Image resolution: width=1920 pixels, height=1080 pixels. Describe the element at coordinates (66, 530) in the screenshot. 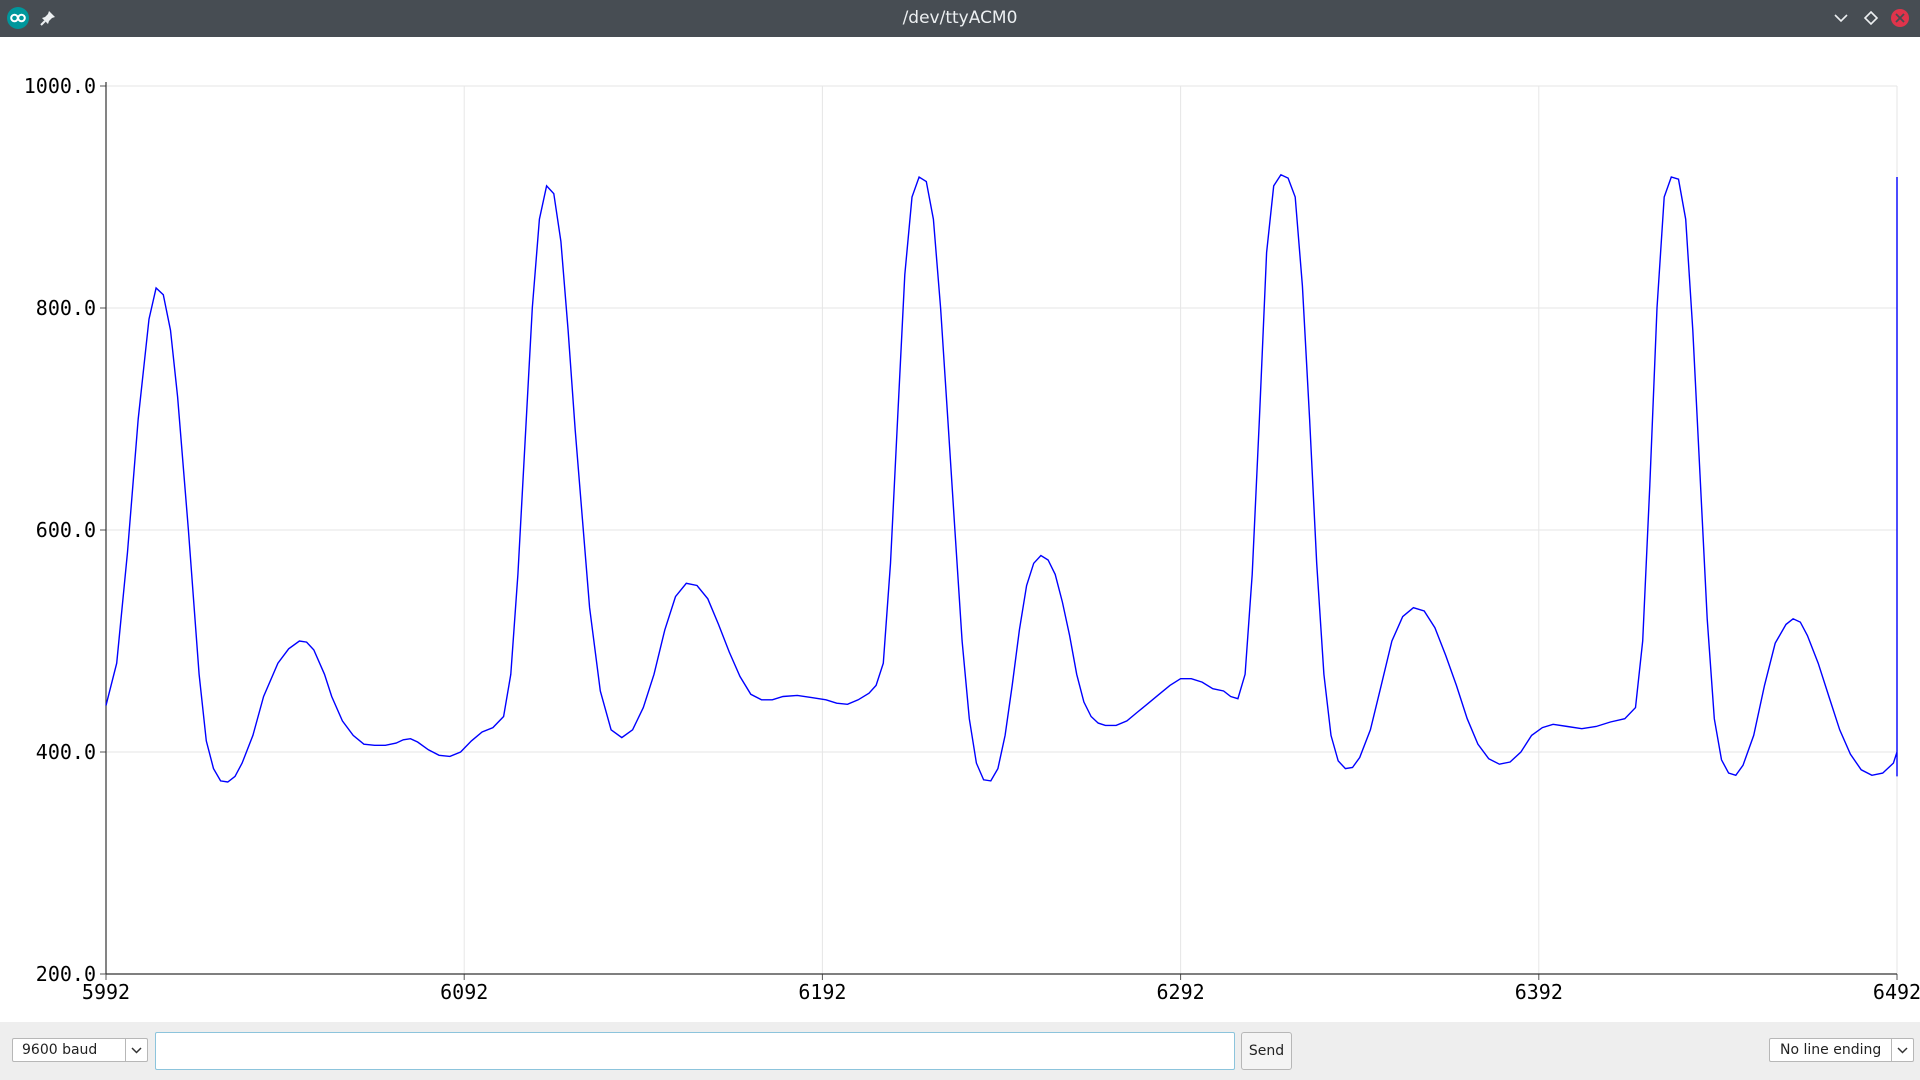

I see `y-tick-label: 600.0` at that location.